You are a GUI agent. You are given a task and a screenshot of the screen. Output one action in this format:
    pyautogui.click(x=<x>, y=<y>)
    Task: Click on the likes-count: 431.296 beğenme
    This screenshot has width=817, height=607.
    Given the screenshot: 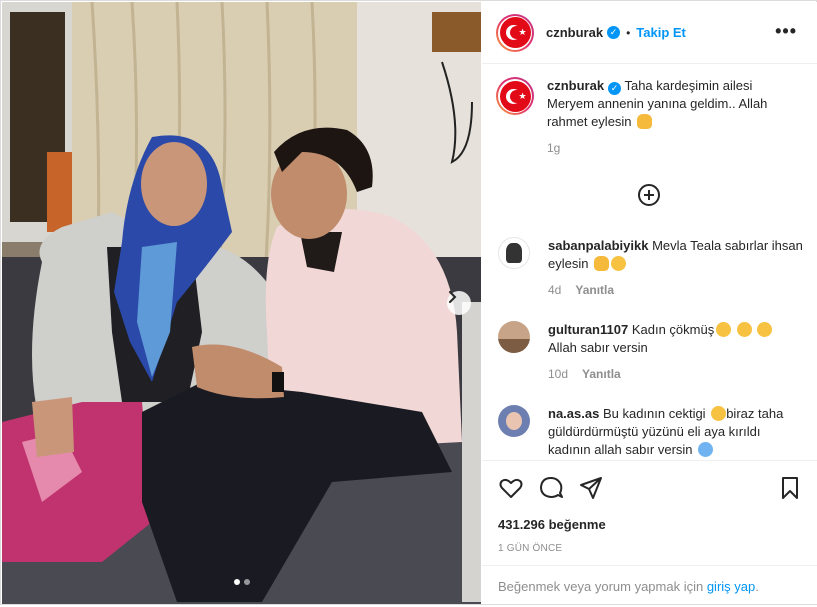 What is the action you would take?
    pyautogui.click(x=552, y=524)
    